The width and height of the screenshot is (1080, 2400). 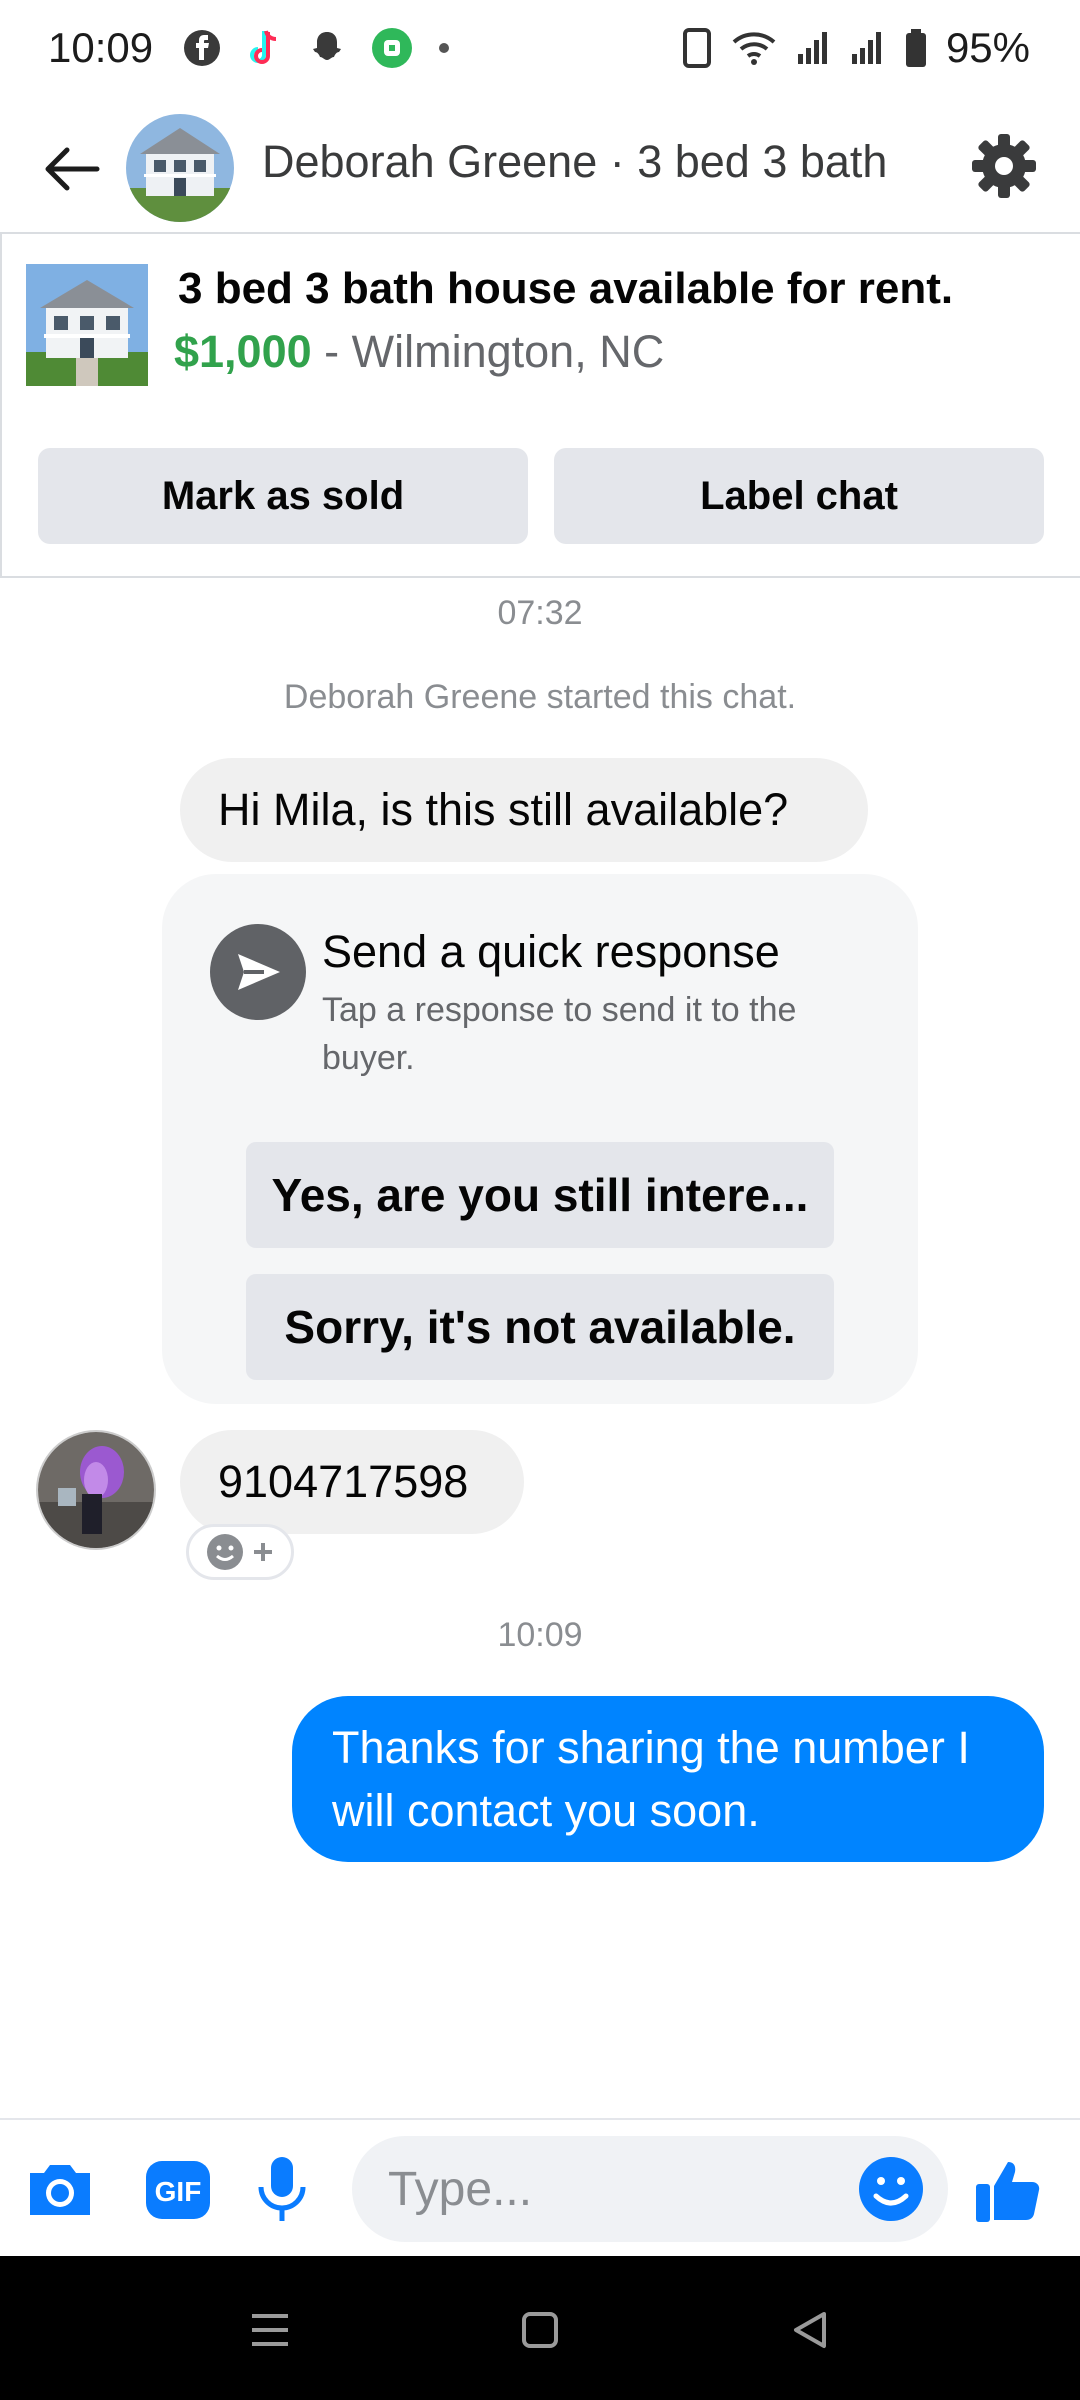 I want to click on sender-avatar, so click(x=96, y=1490).